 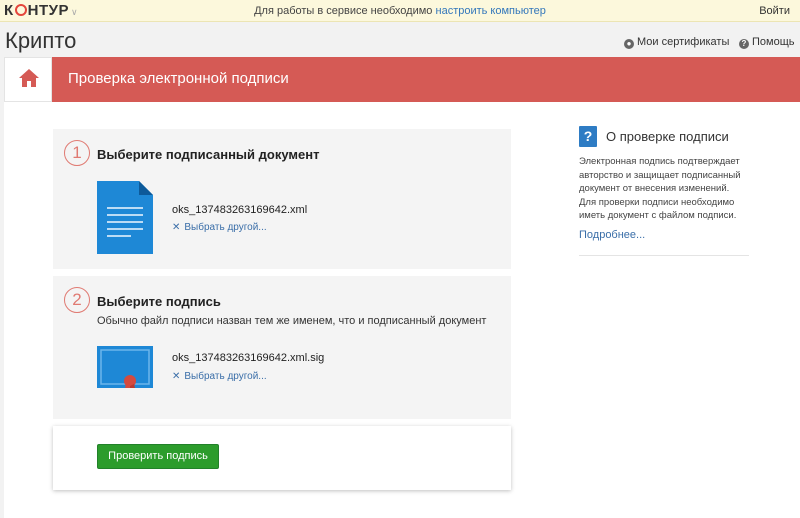 I want to click on login-link: Войти, so click(x=774, y=11).